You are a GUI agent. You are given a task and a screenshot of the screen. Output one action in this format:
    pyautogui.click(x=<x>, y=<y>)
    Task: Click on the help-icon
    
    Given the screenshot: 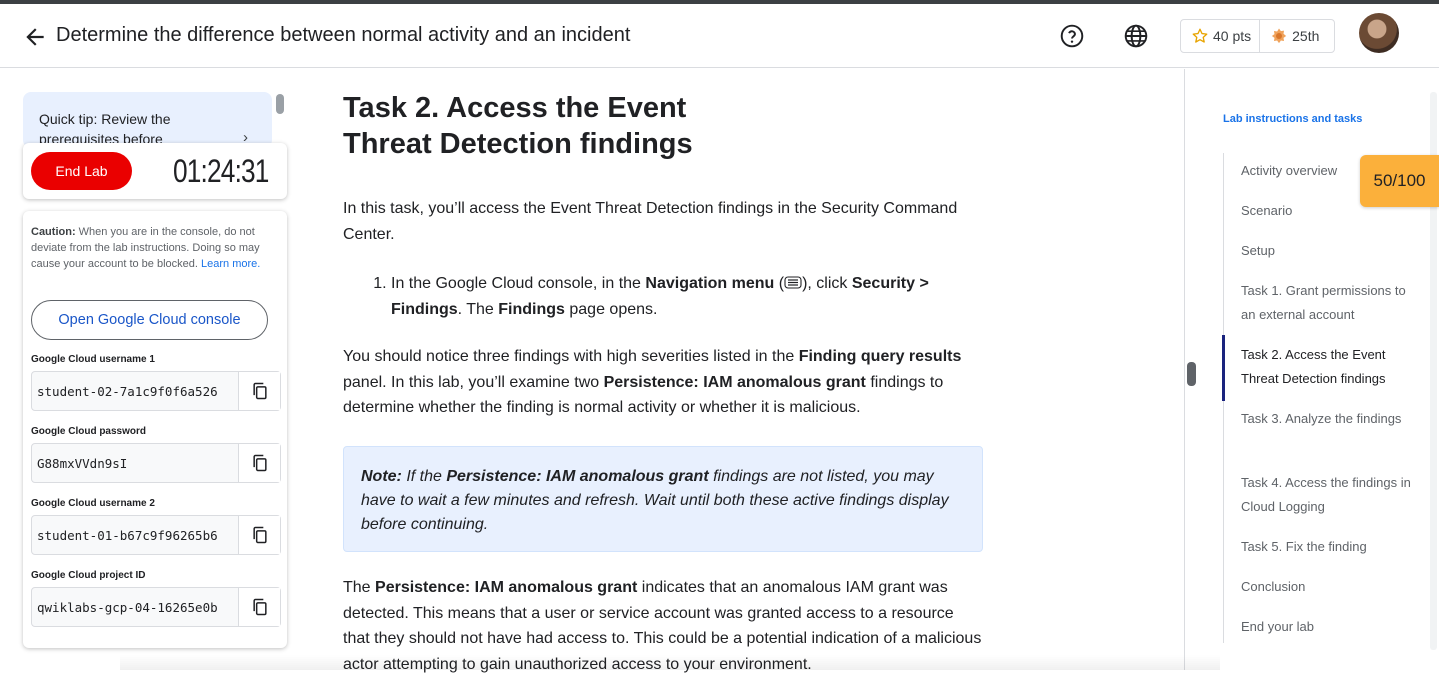 What is the action you would take?
    pyautogui.click(x=1072, y=36)
    